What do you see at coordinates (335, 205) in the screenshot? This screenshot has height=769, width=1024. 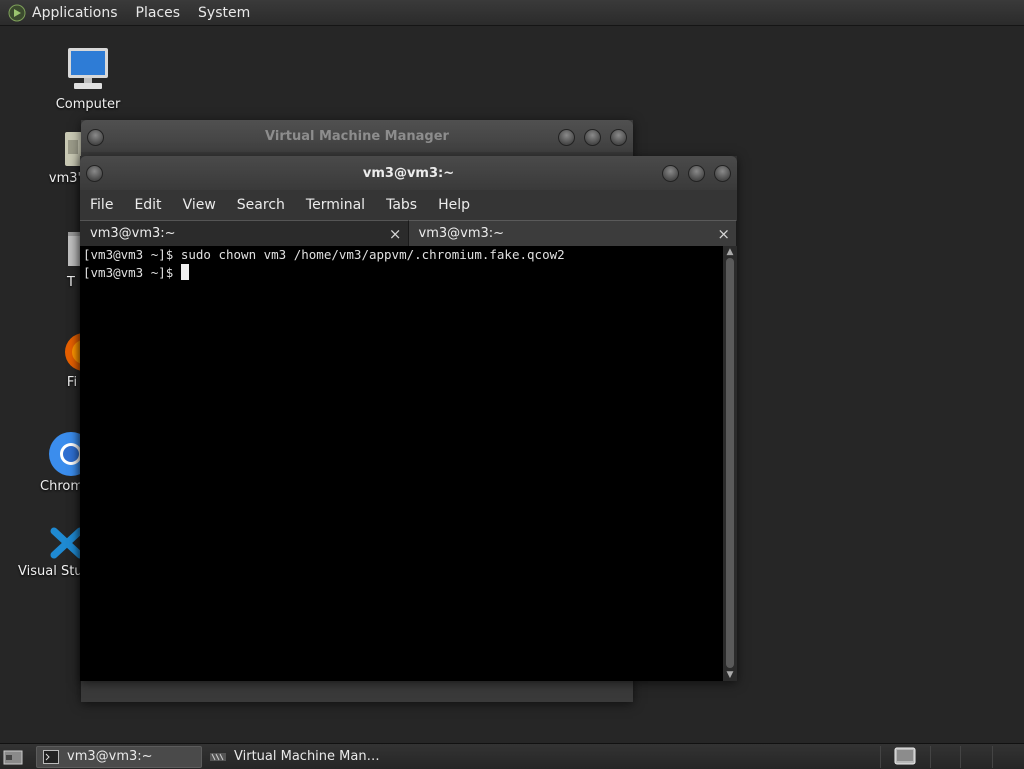 I see `menu-terminal: Terminal` at bounding box center [335, 205].